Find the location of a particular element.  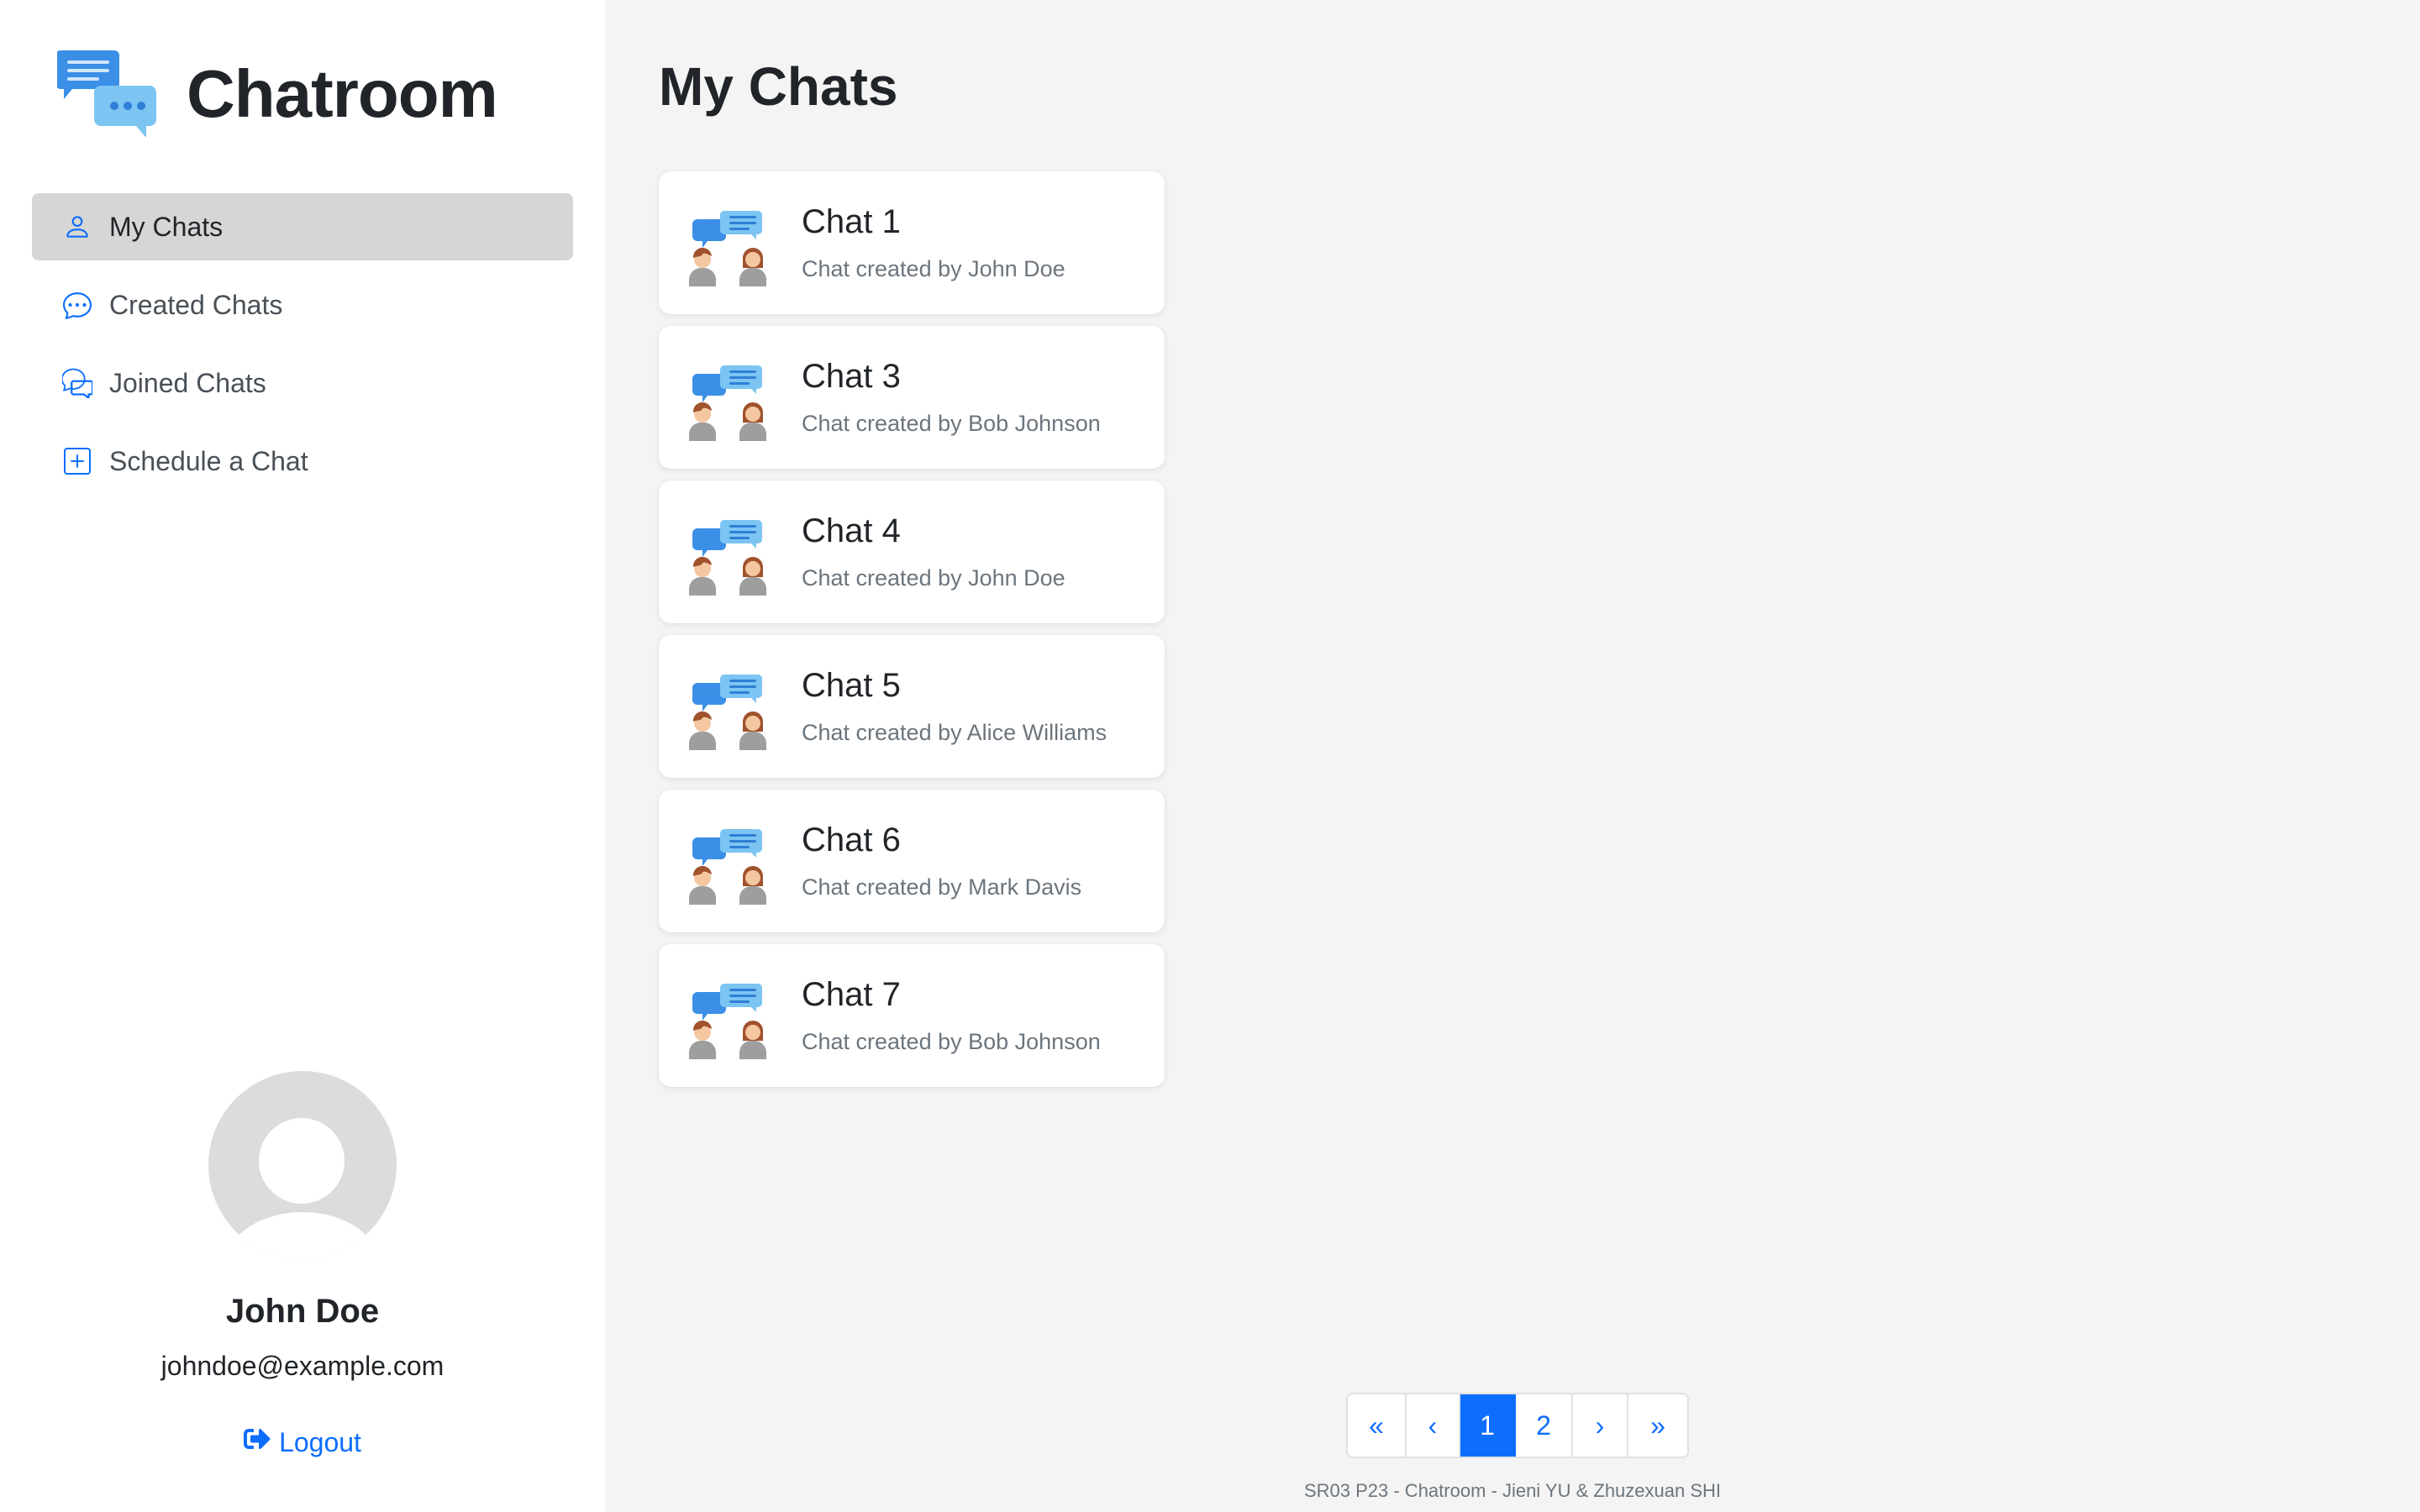

page-title: My Chats is located at coordinates (779, 86).